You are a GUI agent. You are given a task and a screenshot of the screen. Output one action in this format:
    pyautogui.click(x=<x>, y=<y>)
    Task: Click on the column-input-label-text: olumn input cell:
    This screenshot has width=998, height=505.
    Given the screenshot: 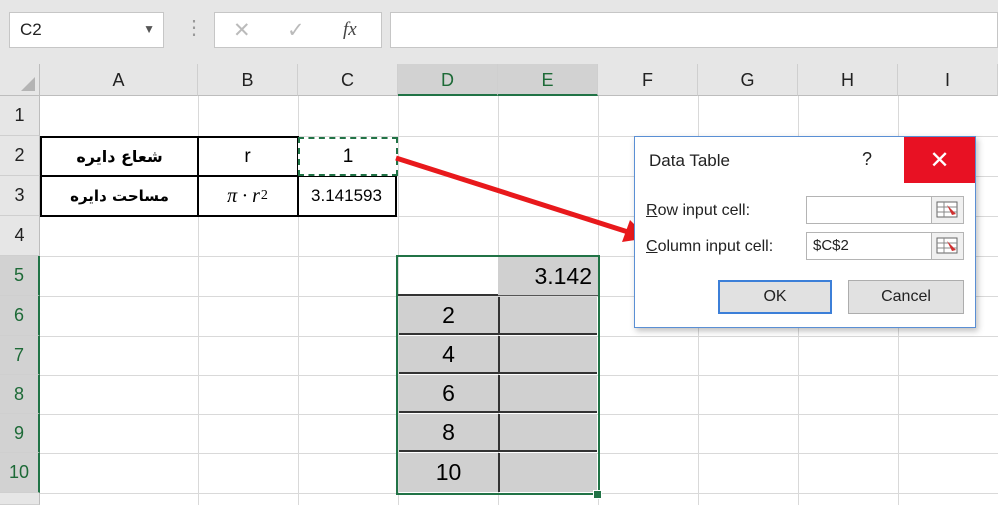 What is the action you would take?
    pyautogui.click(x=715, y=246)
    